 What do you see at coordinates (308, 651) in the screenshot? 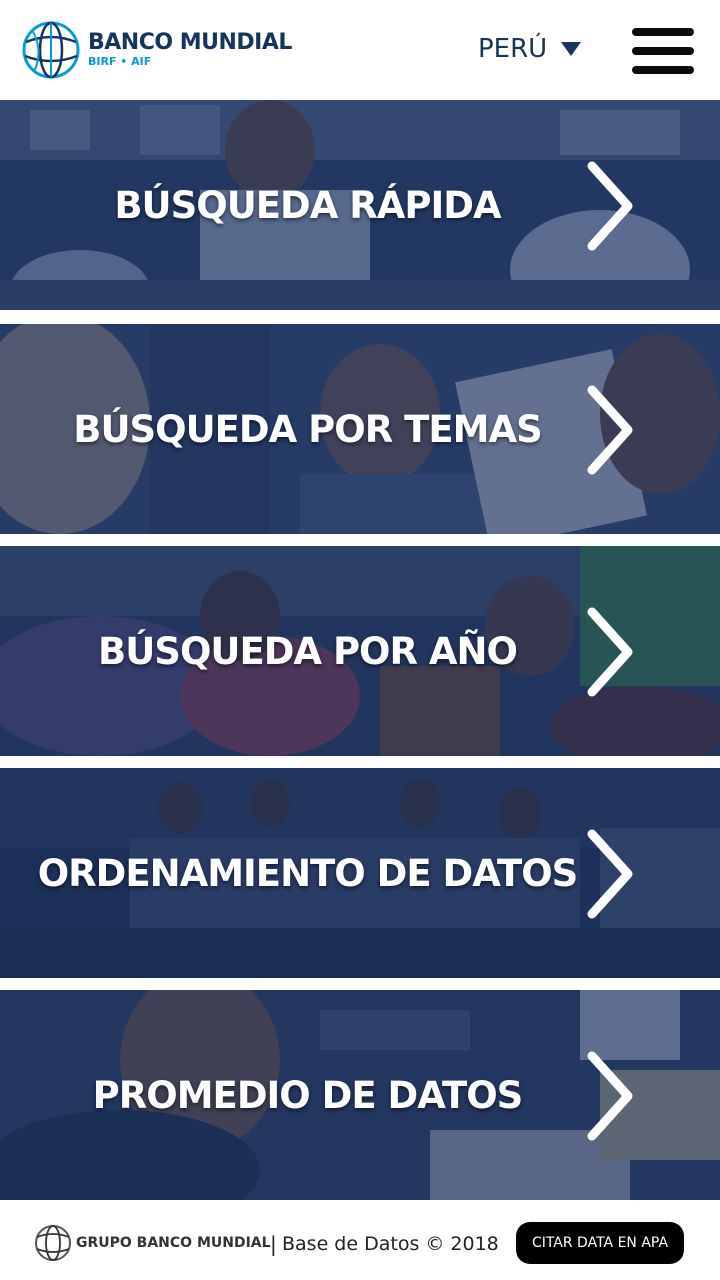
I see `tile-label: BÚSQUEDA POR AÑO` at bounding box center [308, 651].